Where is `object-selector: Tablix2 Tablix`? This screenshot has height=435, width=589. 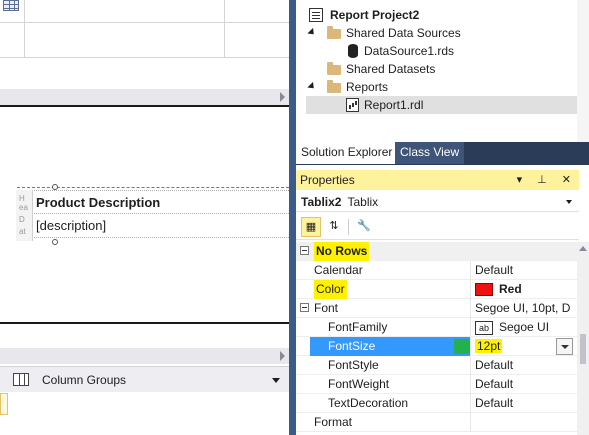 object-selector: Tablix2 Tablix is located at coordinates (437, 202).